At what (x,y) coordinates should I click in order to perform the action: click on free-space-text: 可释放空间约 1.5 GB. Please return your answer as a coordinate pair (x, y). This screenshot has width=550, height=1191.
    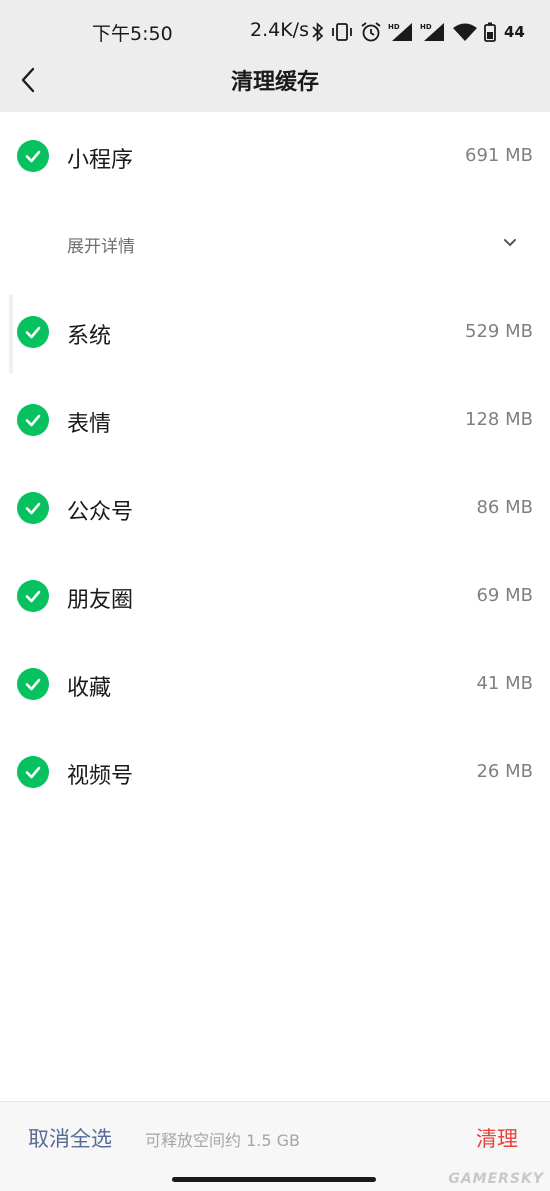
    Looking at the image, I should click on (222, 1140).